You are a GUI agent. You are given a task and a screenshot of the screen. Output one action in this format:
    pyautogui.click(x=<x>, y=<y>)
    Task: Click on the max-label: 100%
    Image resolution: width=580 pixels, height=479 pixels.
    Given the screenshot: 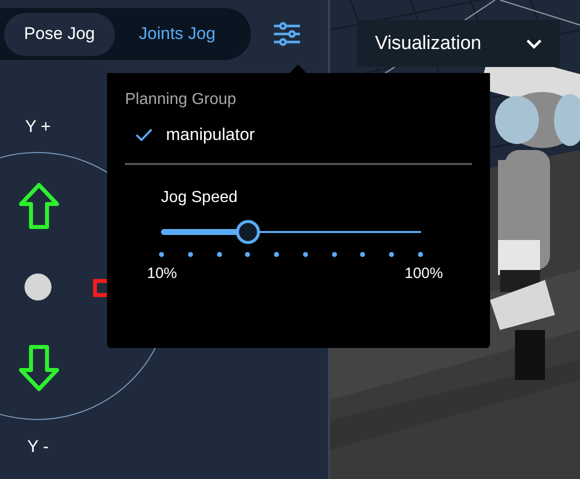 What is the action you would take?
    pyautogui.click(x=423, y=273)
    